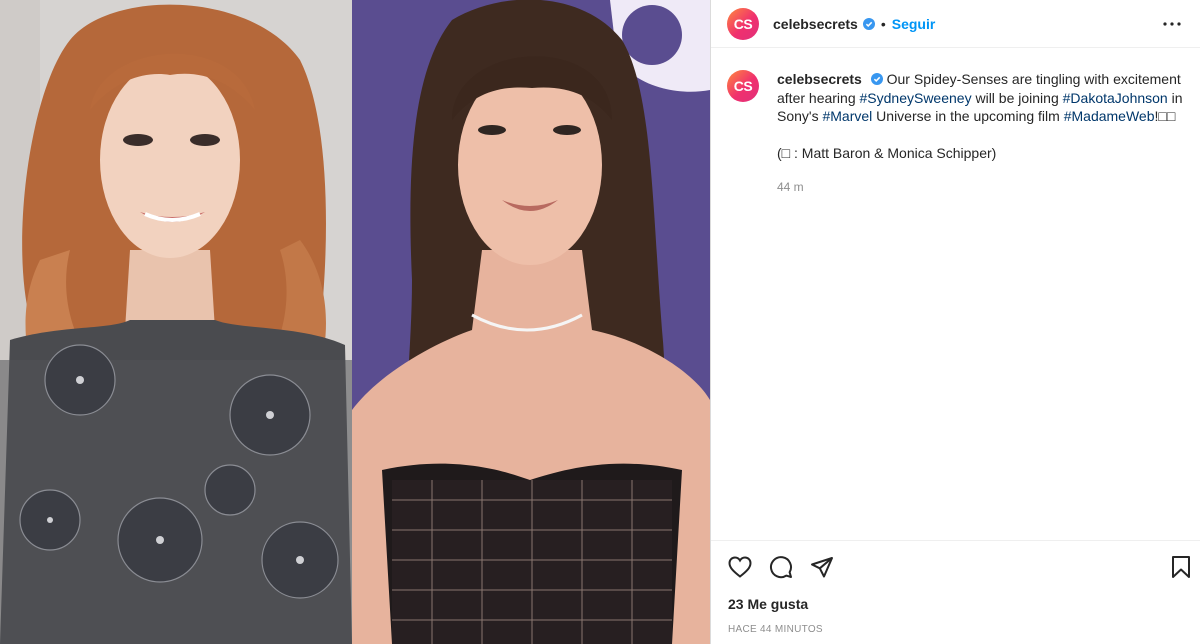 The width and height of the screenshot is (1200, 644). I want to click on comment-icon, so click(781, 567).